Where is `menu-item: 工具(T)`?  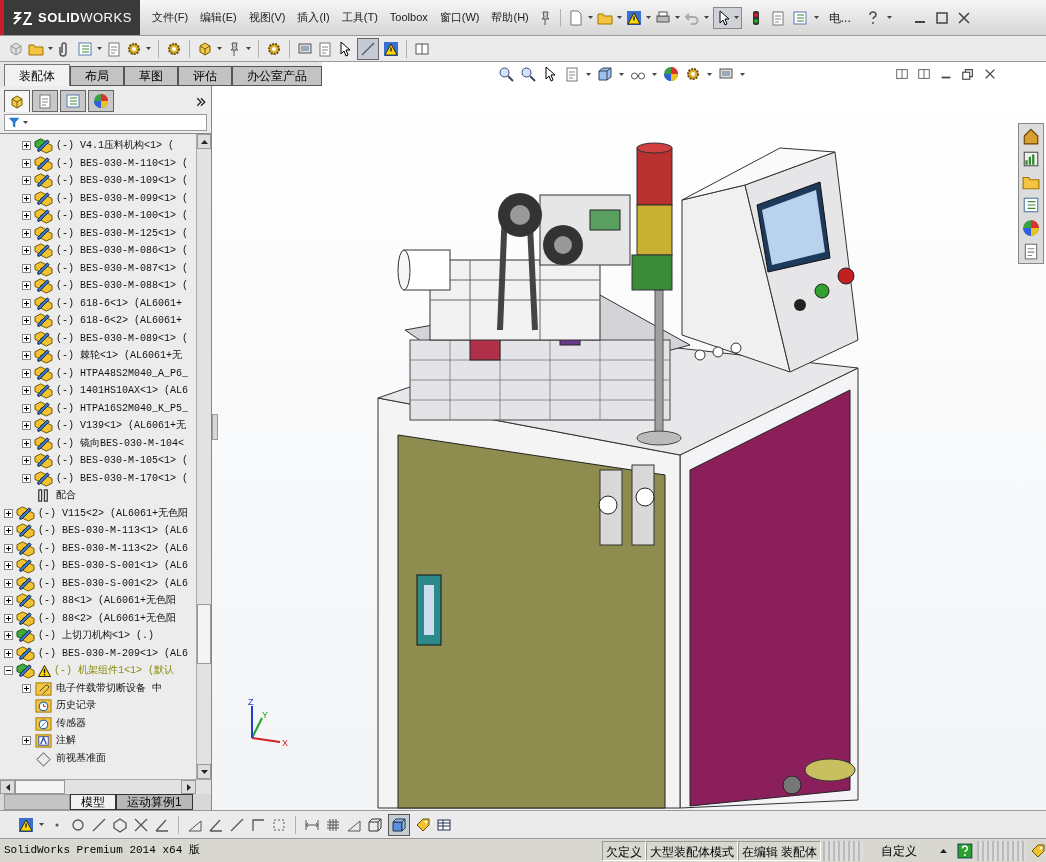
menu-item: 工具(T) is located at coordinates (359, 17).